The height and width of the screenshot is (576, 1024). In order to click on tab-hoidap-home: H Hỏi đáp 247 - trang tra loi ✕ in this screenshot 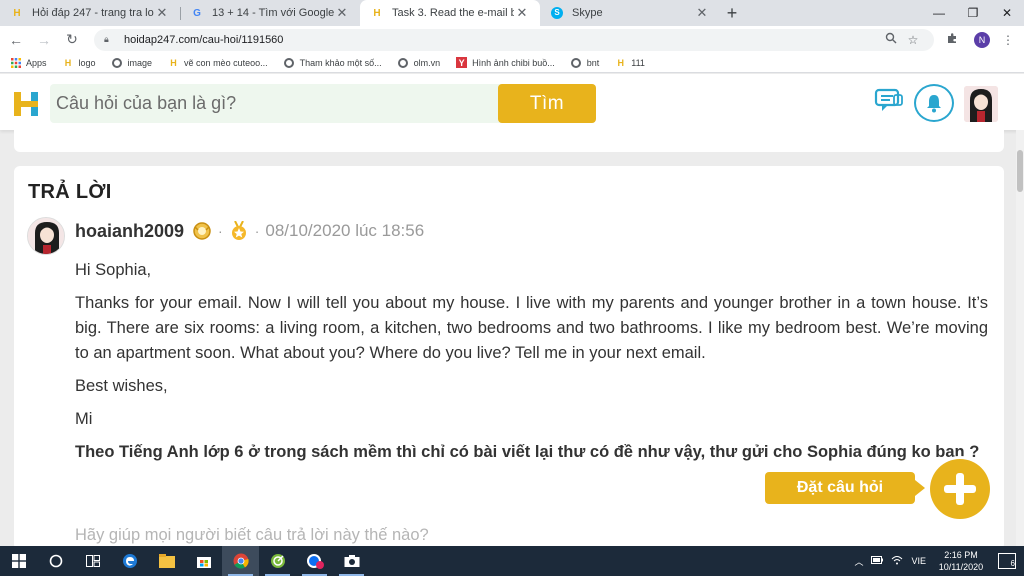, I will do `click(90, 13)`.